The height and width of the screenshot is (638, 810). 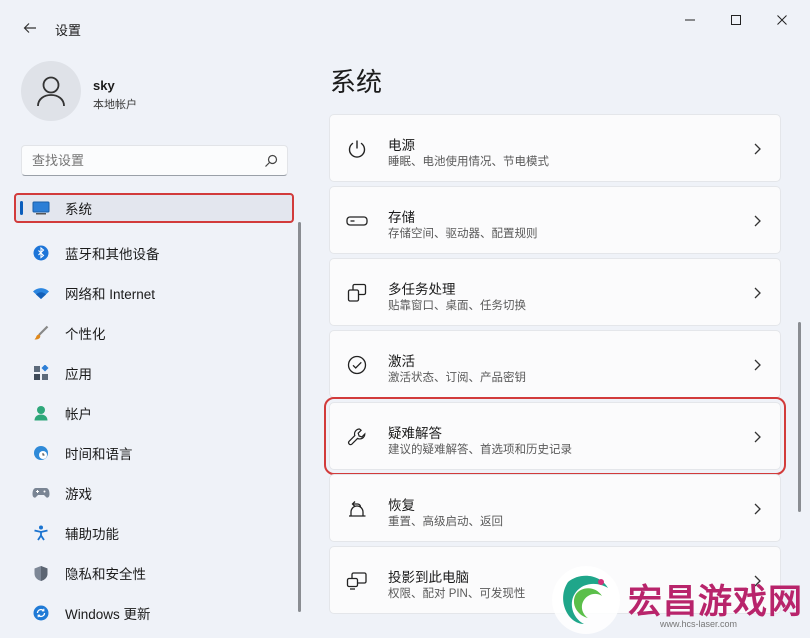 What do you see at coordinates (92, 534) in the screenshot?
I see `sidebar-item-label: 辅助功能` at bounding box center [92, 534].